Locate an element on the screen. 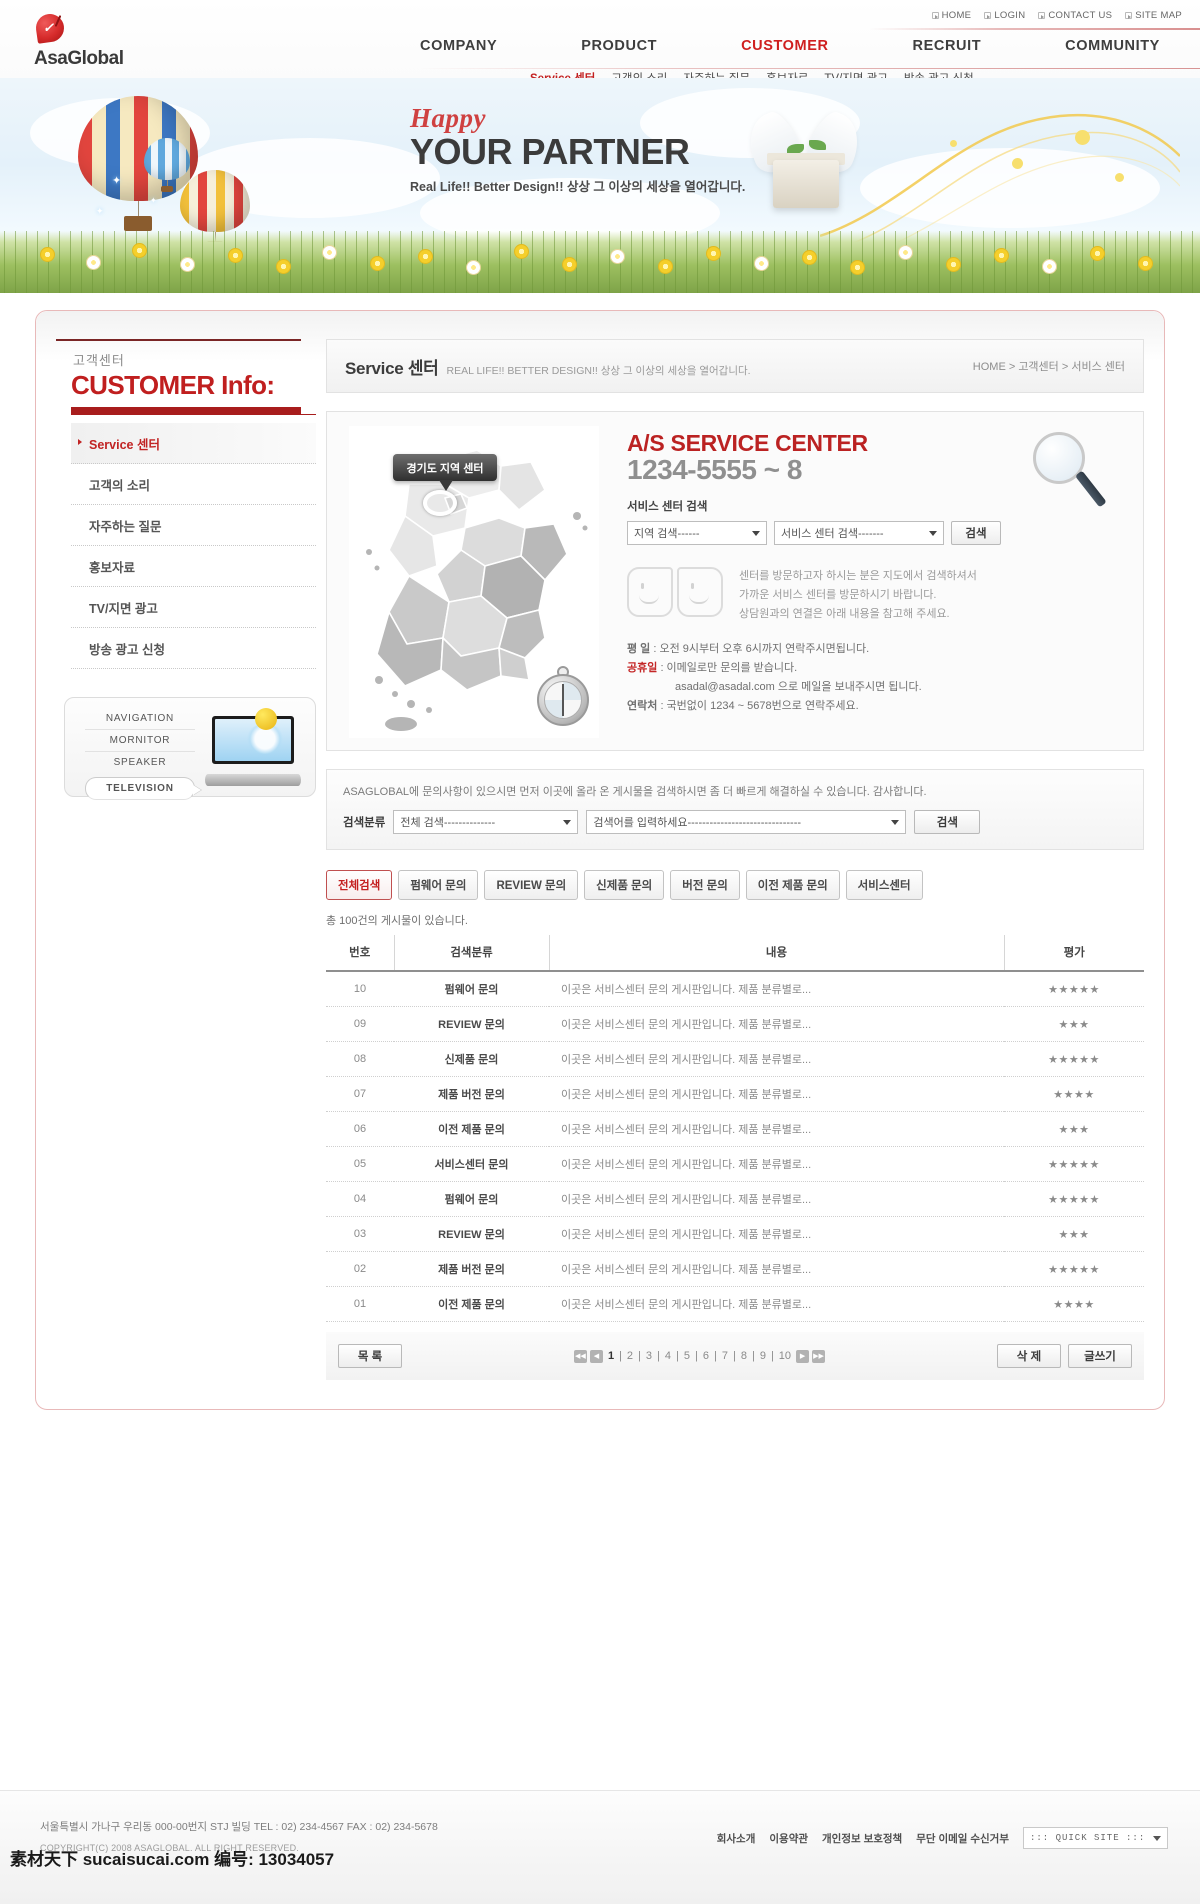 The image size is (1200, 1904). banner-happy: Happy is located at coordinates (448, 118).